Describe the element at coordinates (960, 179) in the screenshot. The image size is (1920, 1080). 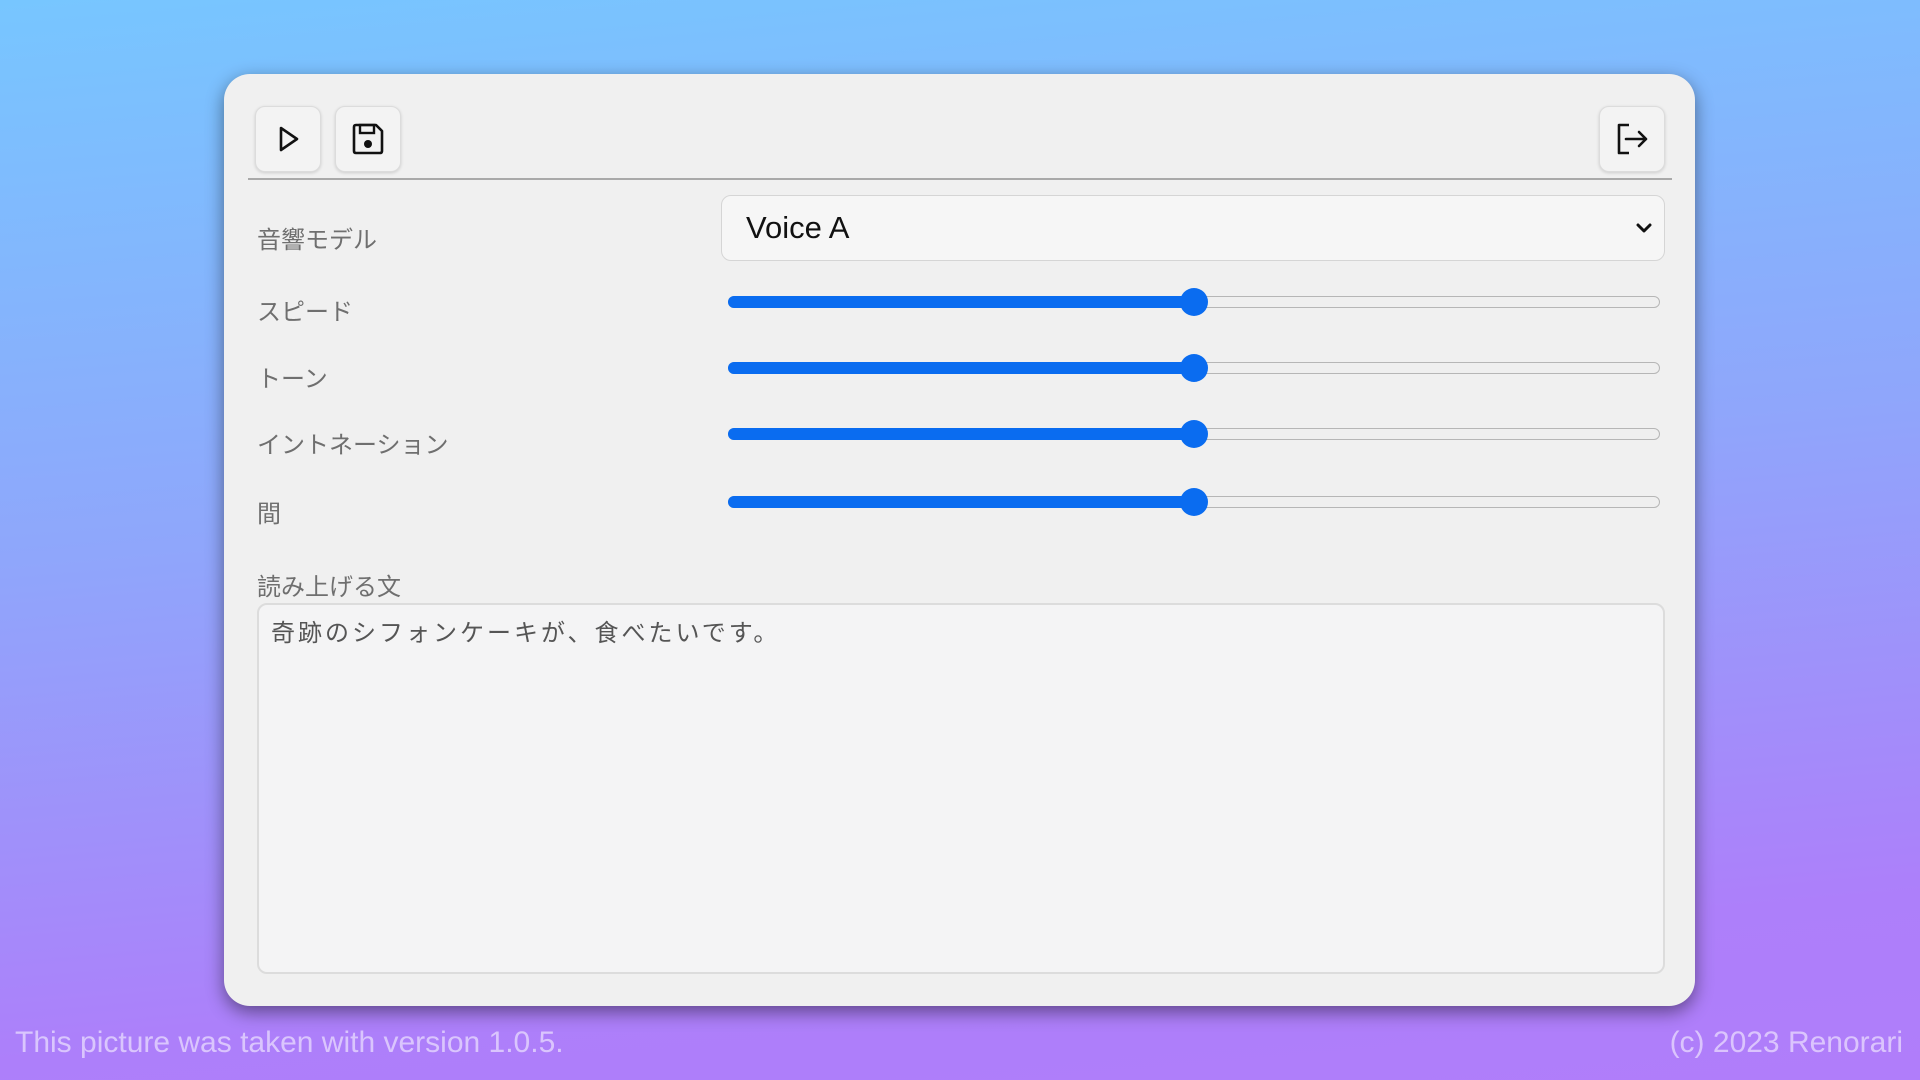
I see `toolbar-divider` at that location.